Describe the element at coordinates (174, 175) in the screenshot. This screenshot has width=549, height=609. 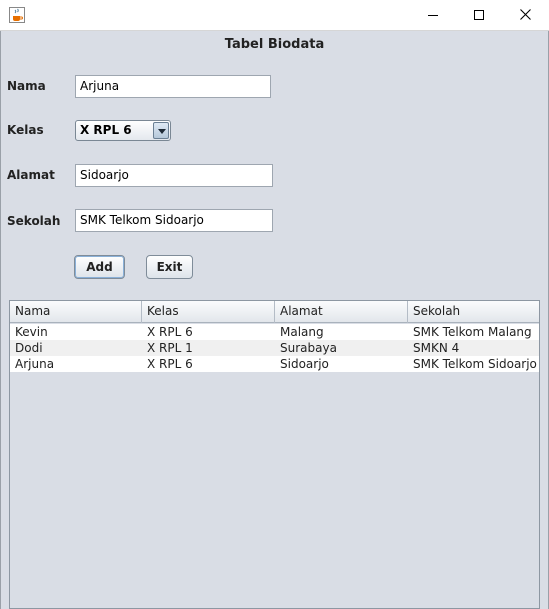
I see `alamat-field: Sidoarjo` at that location.